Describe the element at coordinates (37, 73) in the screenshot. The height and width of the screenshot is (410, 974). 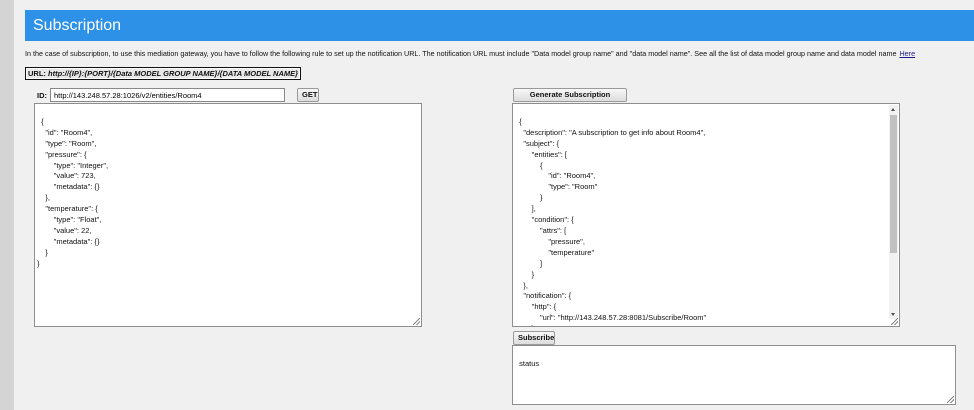
I see `url-rule-label: URL:` at that location.